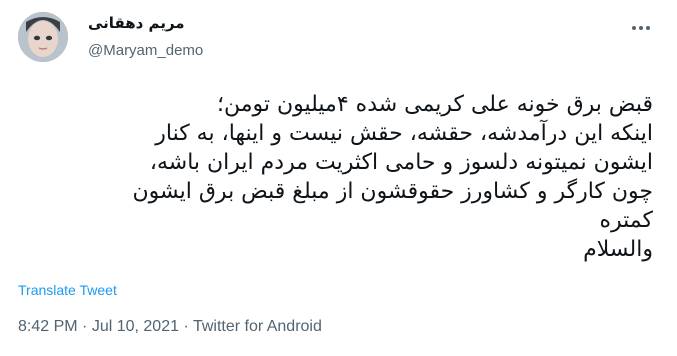 Image resolution: width=677 pixels, height=356 pixels. I want to click on more-options-button, so click(641, 28).